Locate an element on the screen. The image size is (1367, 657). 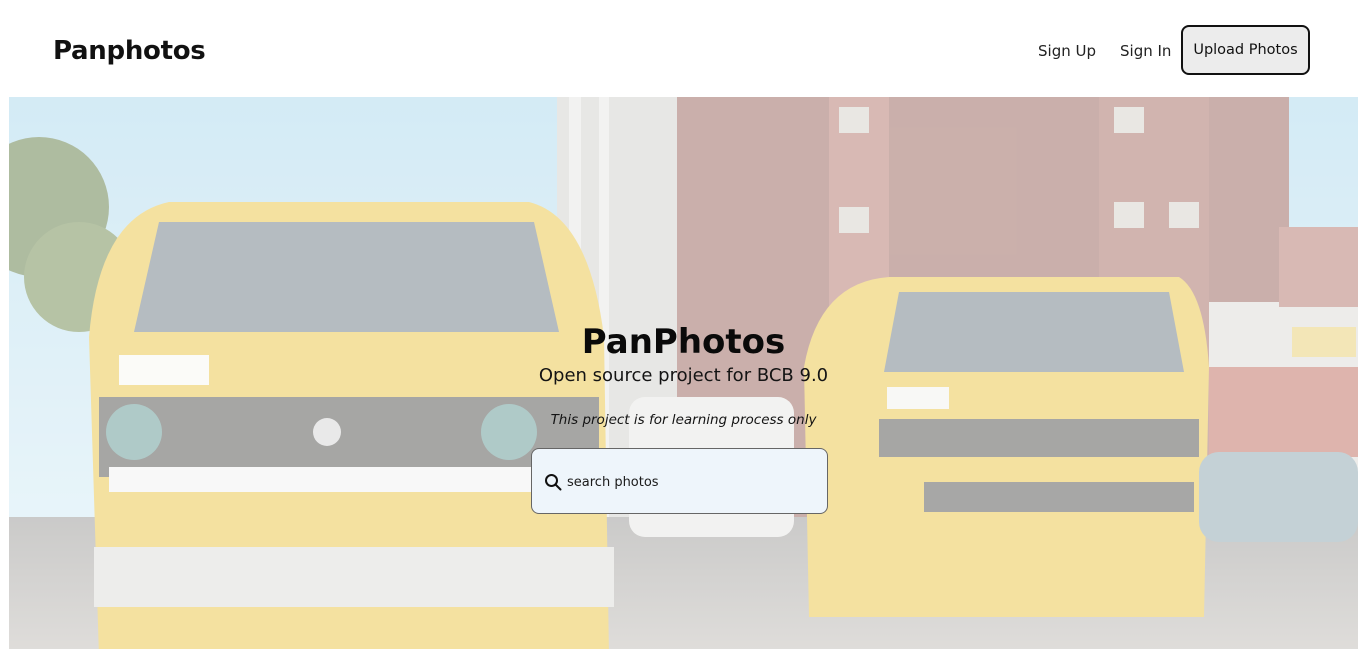
top-navbar: Panphotos Sign Up Sign In Upload Photos is located at coordinates (683, 48).